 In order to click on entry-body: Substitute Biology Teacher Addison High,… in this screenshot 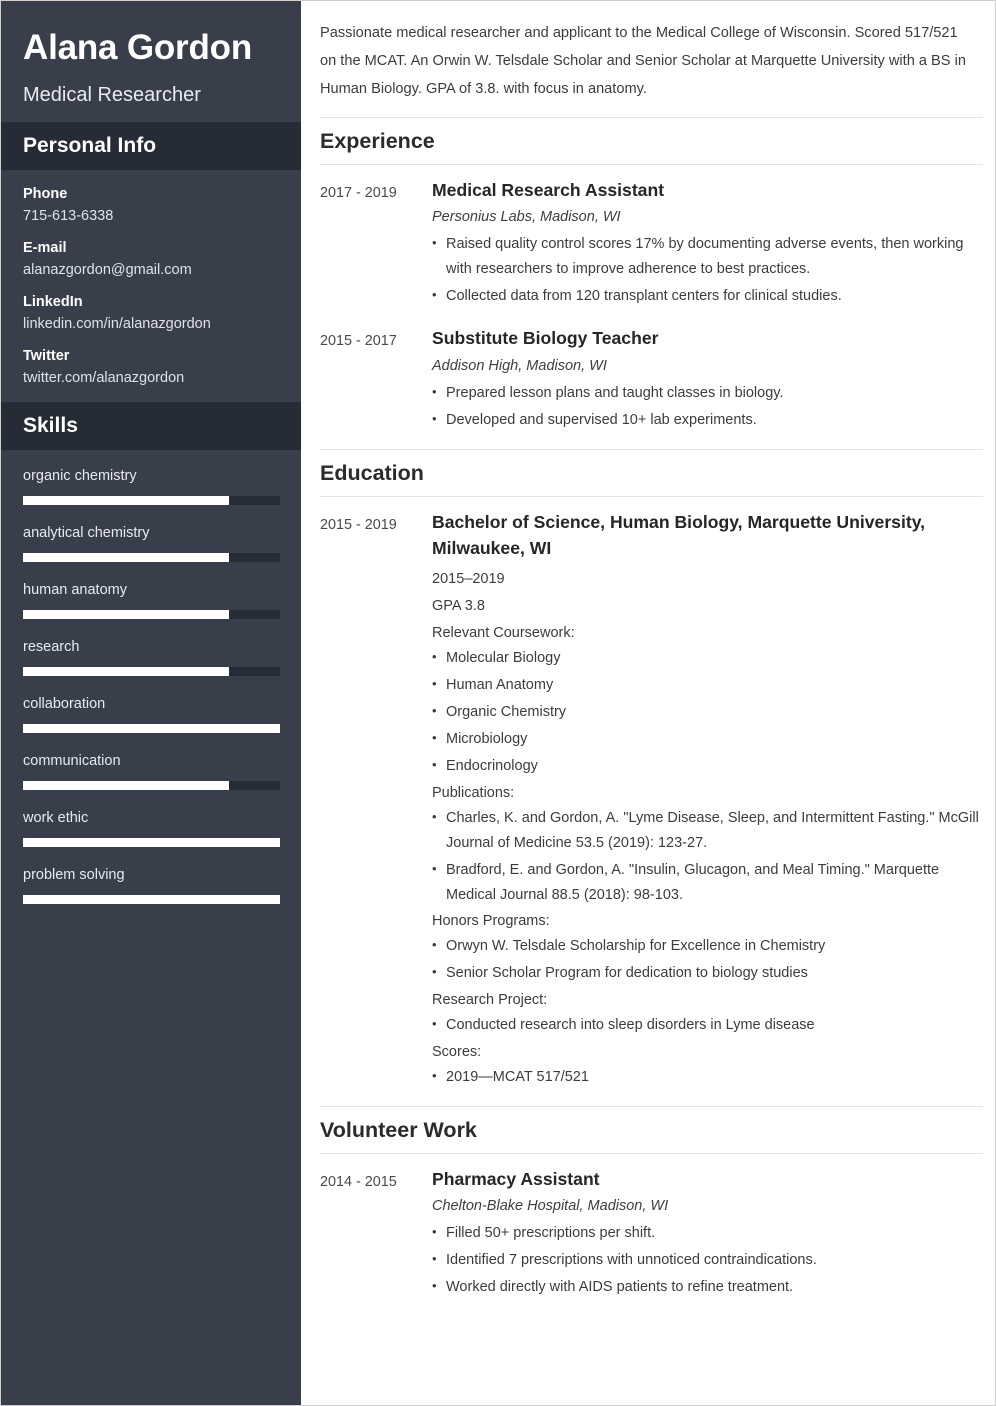, I will do `click(707, 379)`.